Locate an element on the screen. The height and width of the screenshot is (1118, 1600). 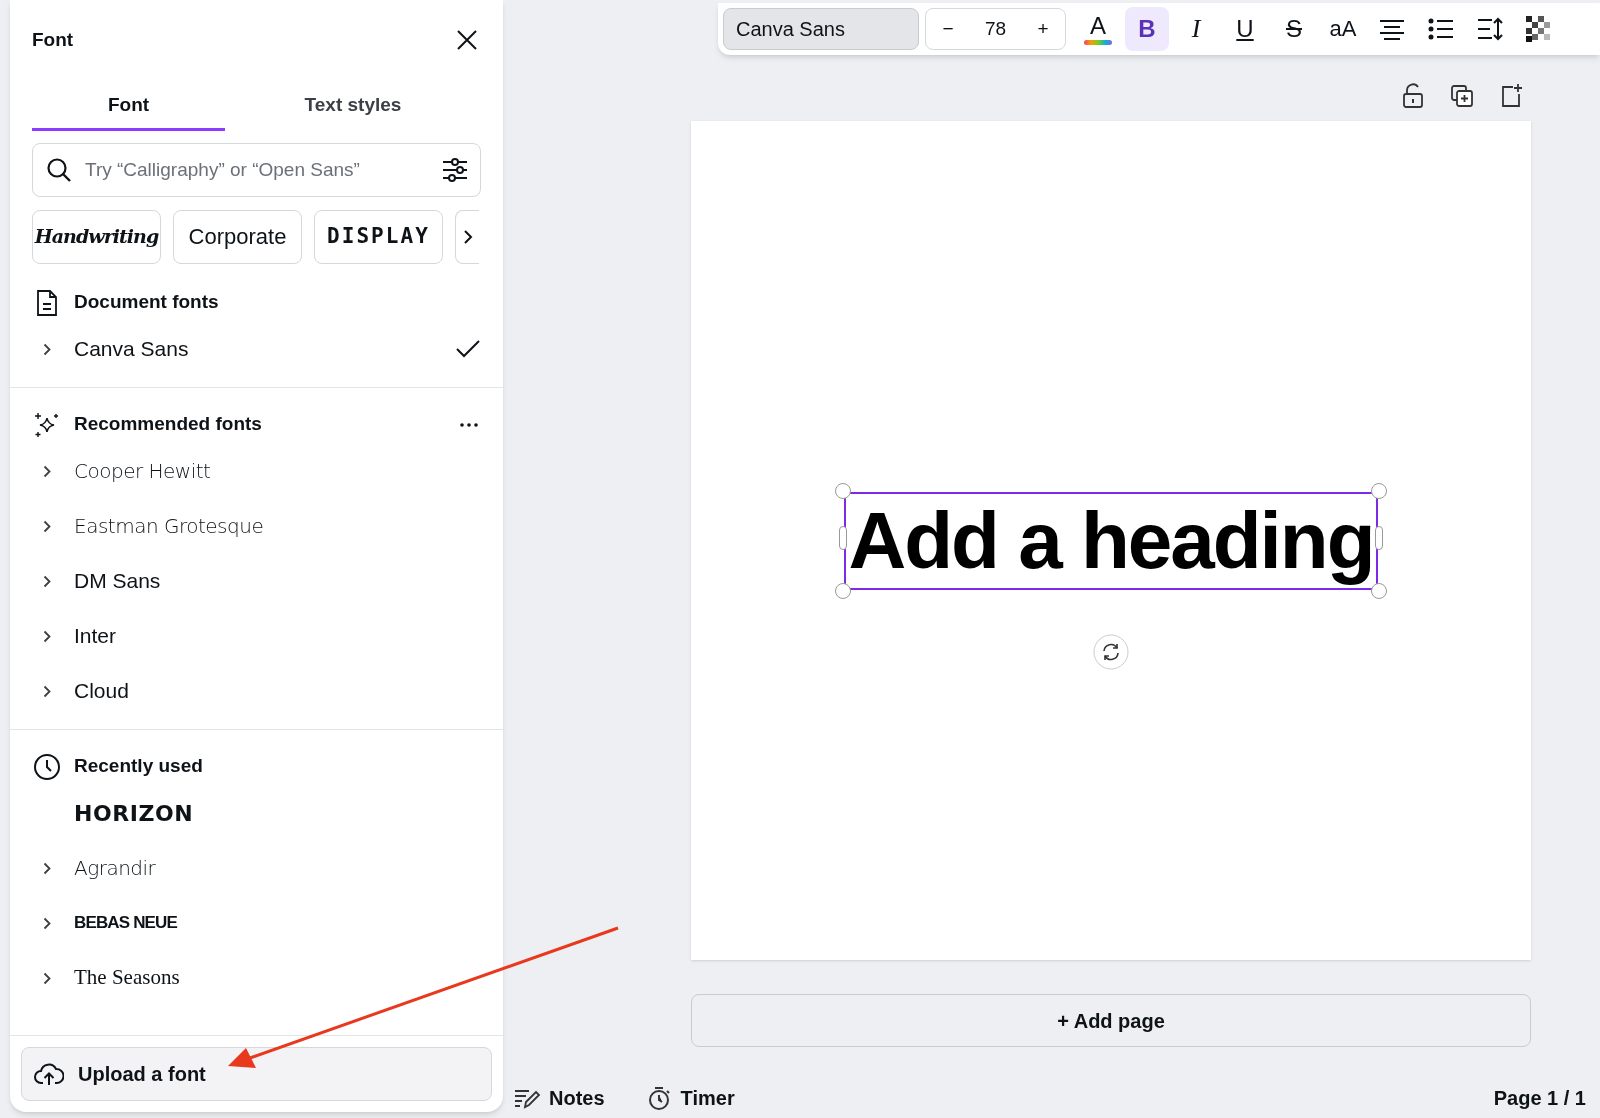
font-list-item: The Seasons is located at coordinates (127, 978).